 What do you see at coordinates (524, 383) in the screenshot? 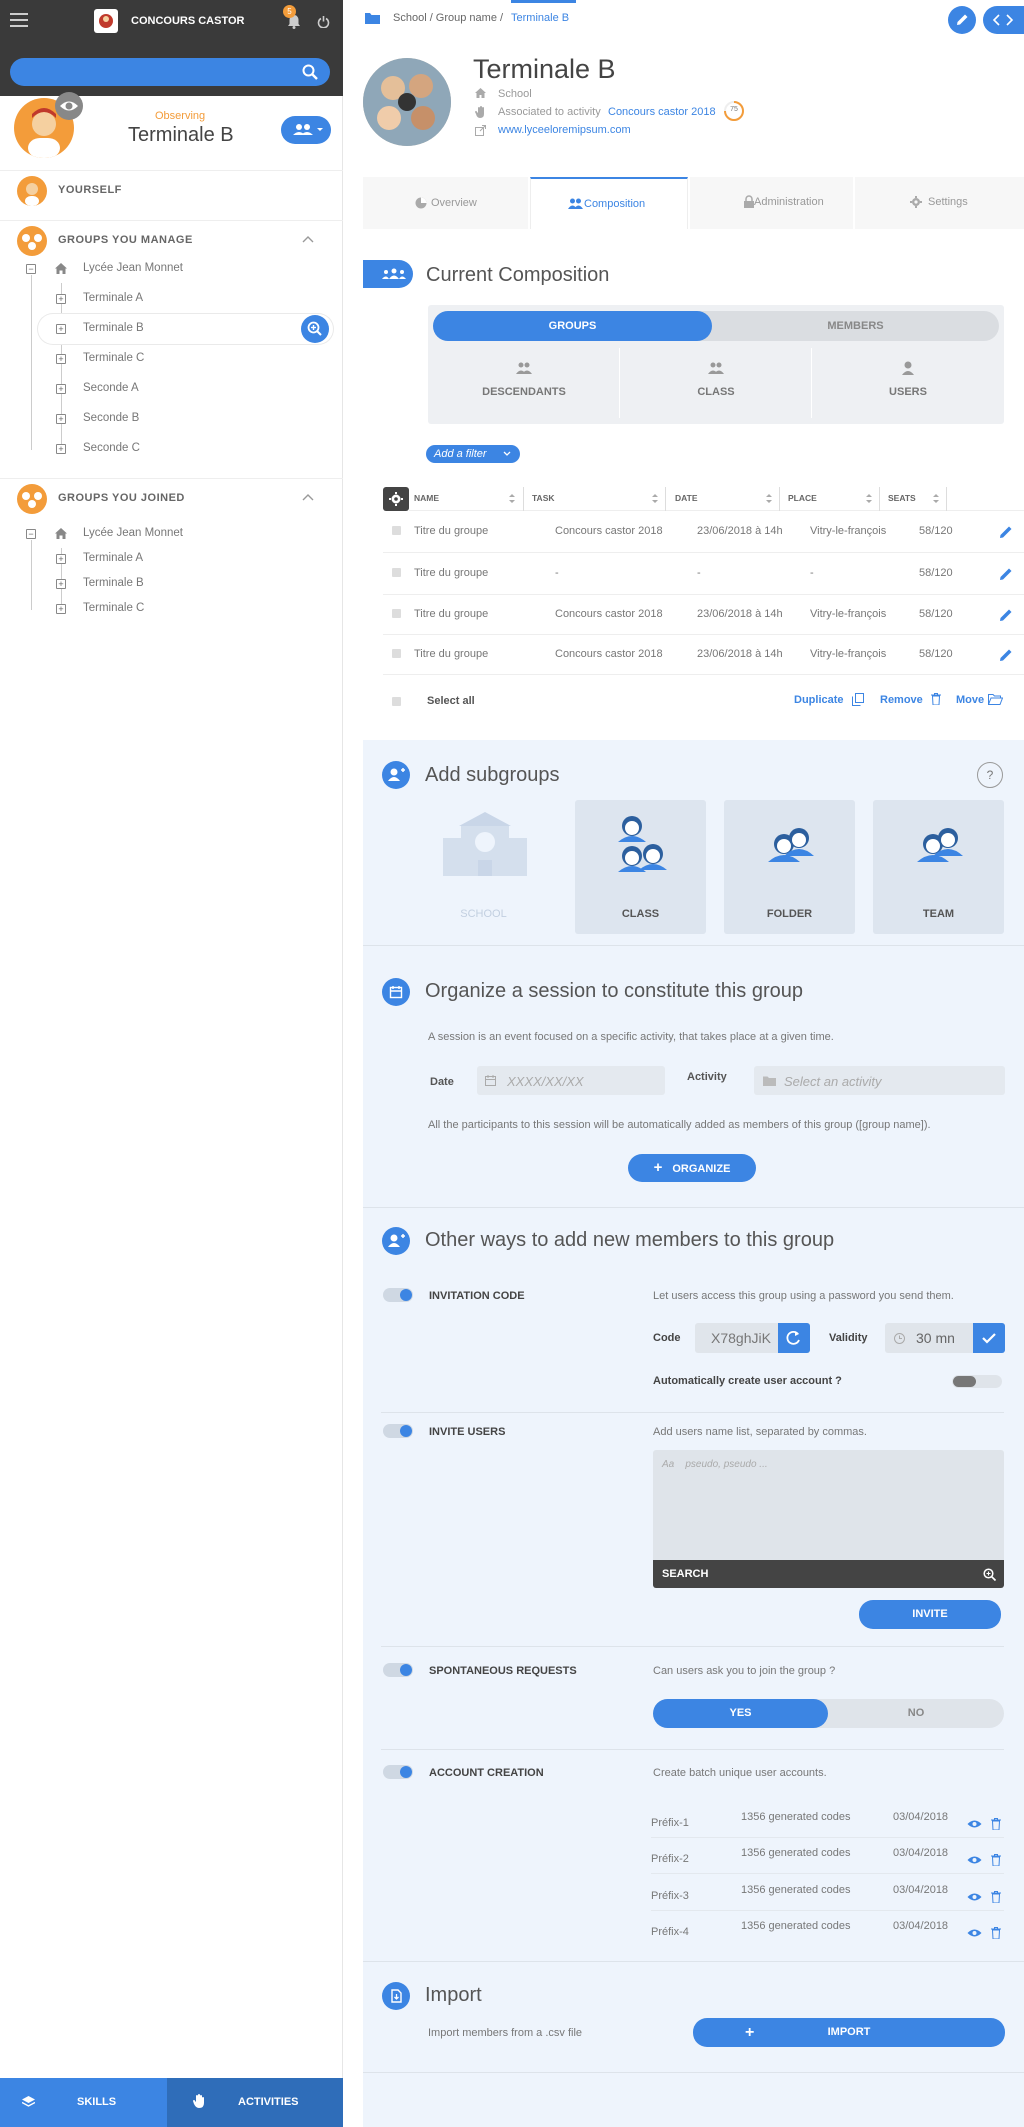
I see `filter-descendants: DESCENDANTS` at bounding box center [524, 383].